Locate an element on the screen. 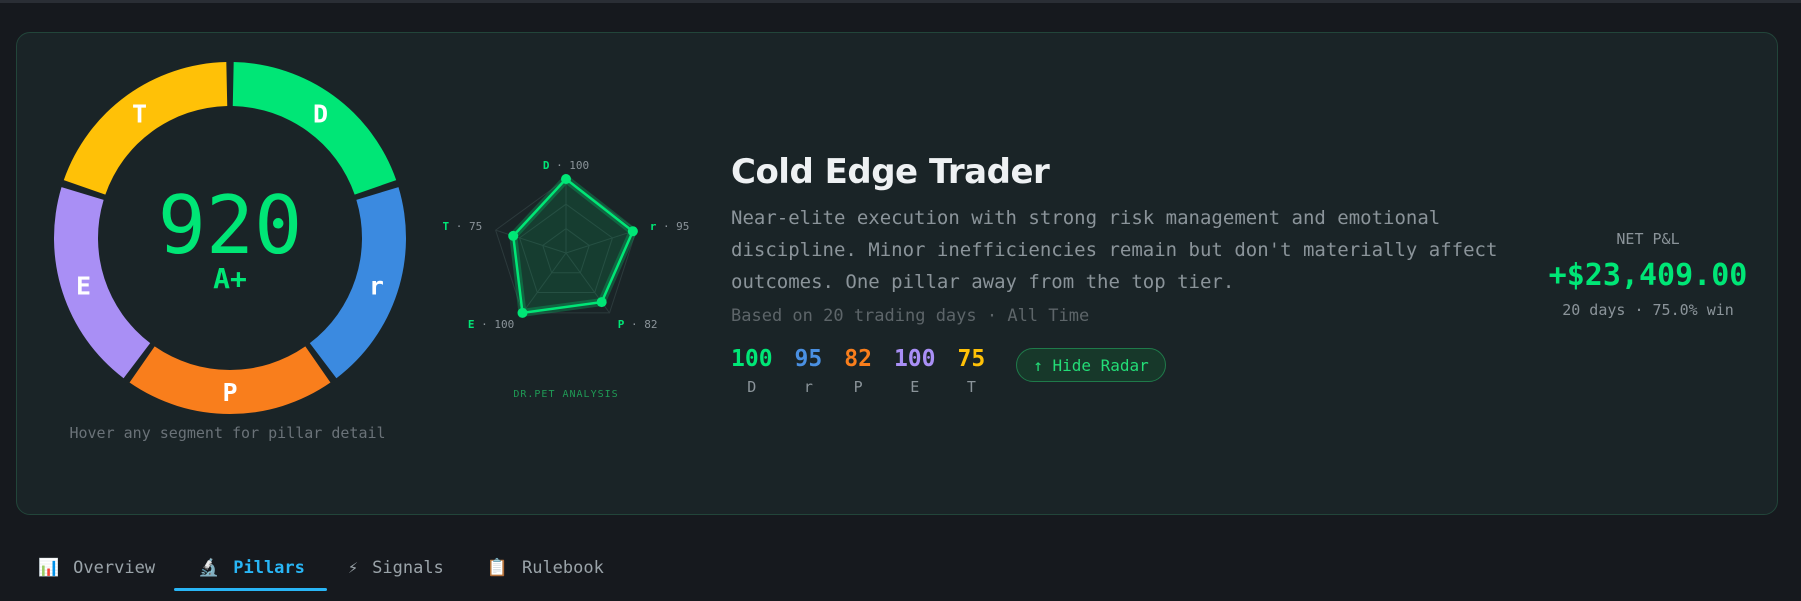  pillar-score-T: 75 T is located at coordinates (972, 371).